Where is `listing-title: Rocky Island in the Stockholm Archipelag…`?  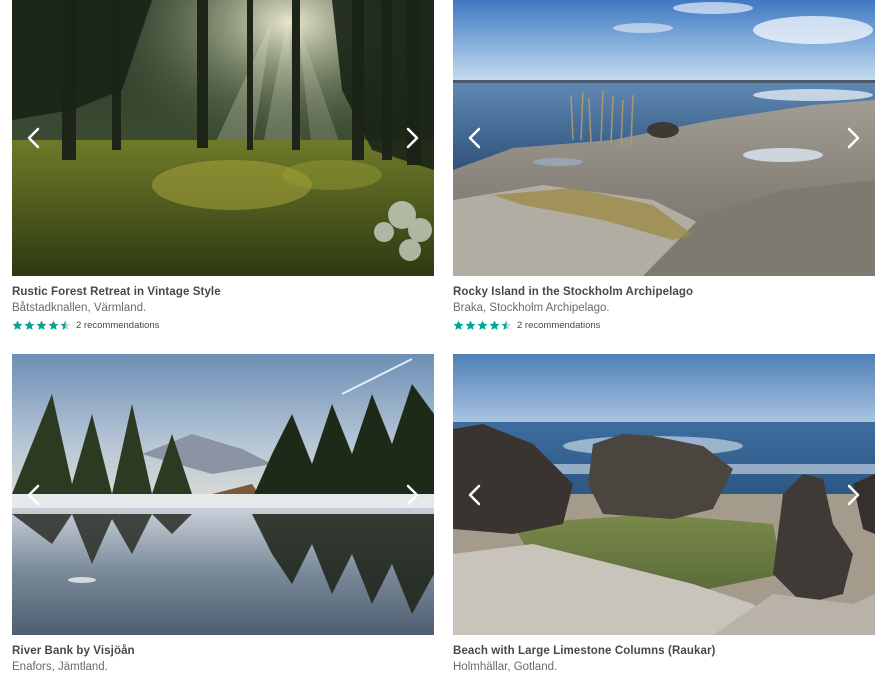
listing-title: Rocky Island in the Stockholm Archipelag… is located at coordinates (664, 292).